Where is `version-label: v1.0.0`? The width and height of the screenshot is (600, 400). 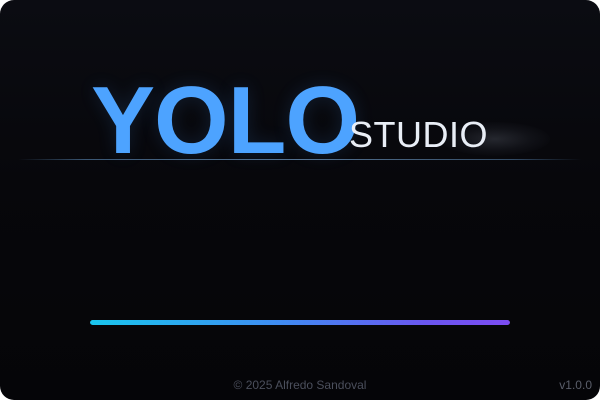
version-label: v1.0.0 is located at coordinates (575, 385).